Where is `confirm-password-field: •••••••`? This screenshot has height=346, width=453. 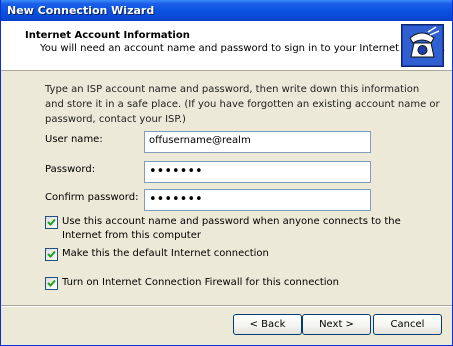
confirm-password-field: ••••••• is located at coordinates (257, 200).